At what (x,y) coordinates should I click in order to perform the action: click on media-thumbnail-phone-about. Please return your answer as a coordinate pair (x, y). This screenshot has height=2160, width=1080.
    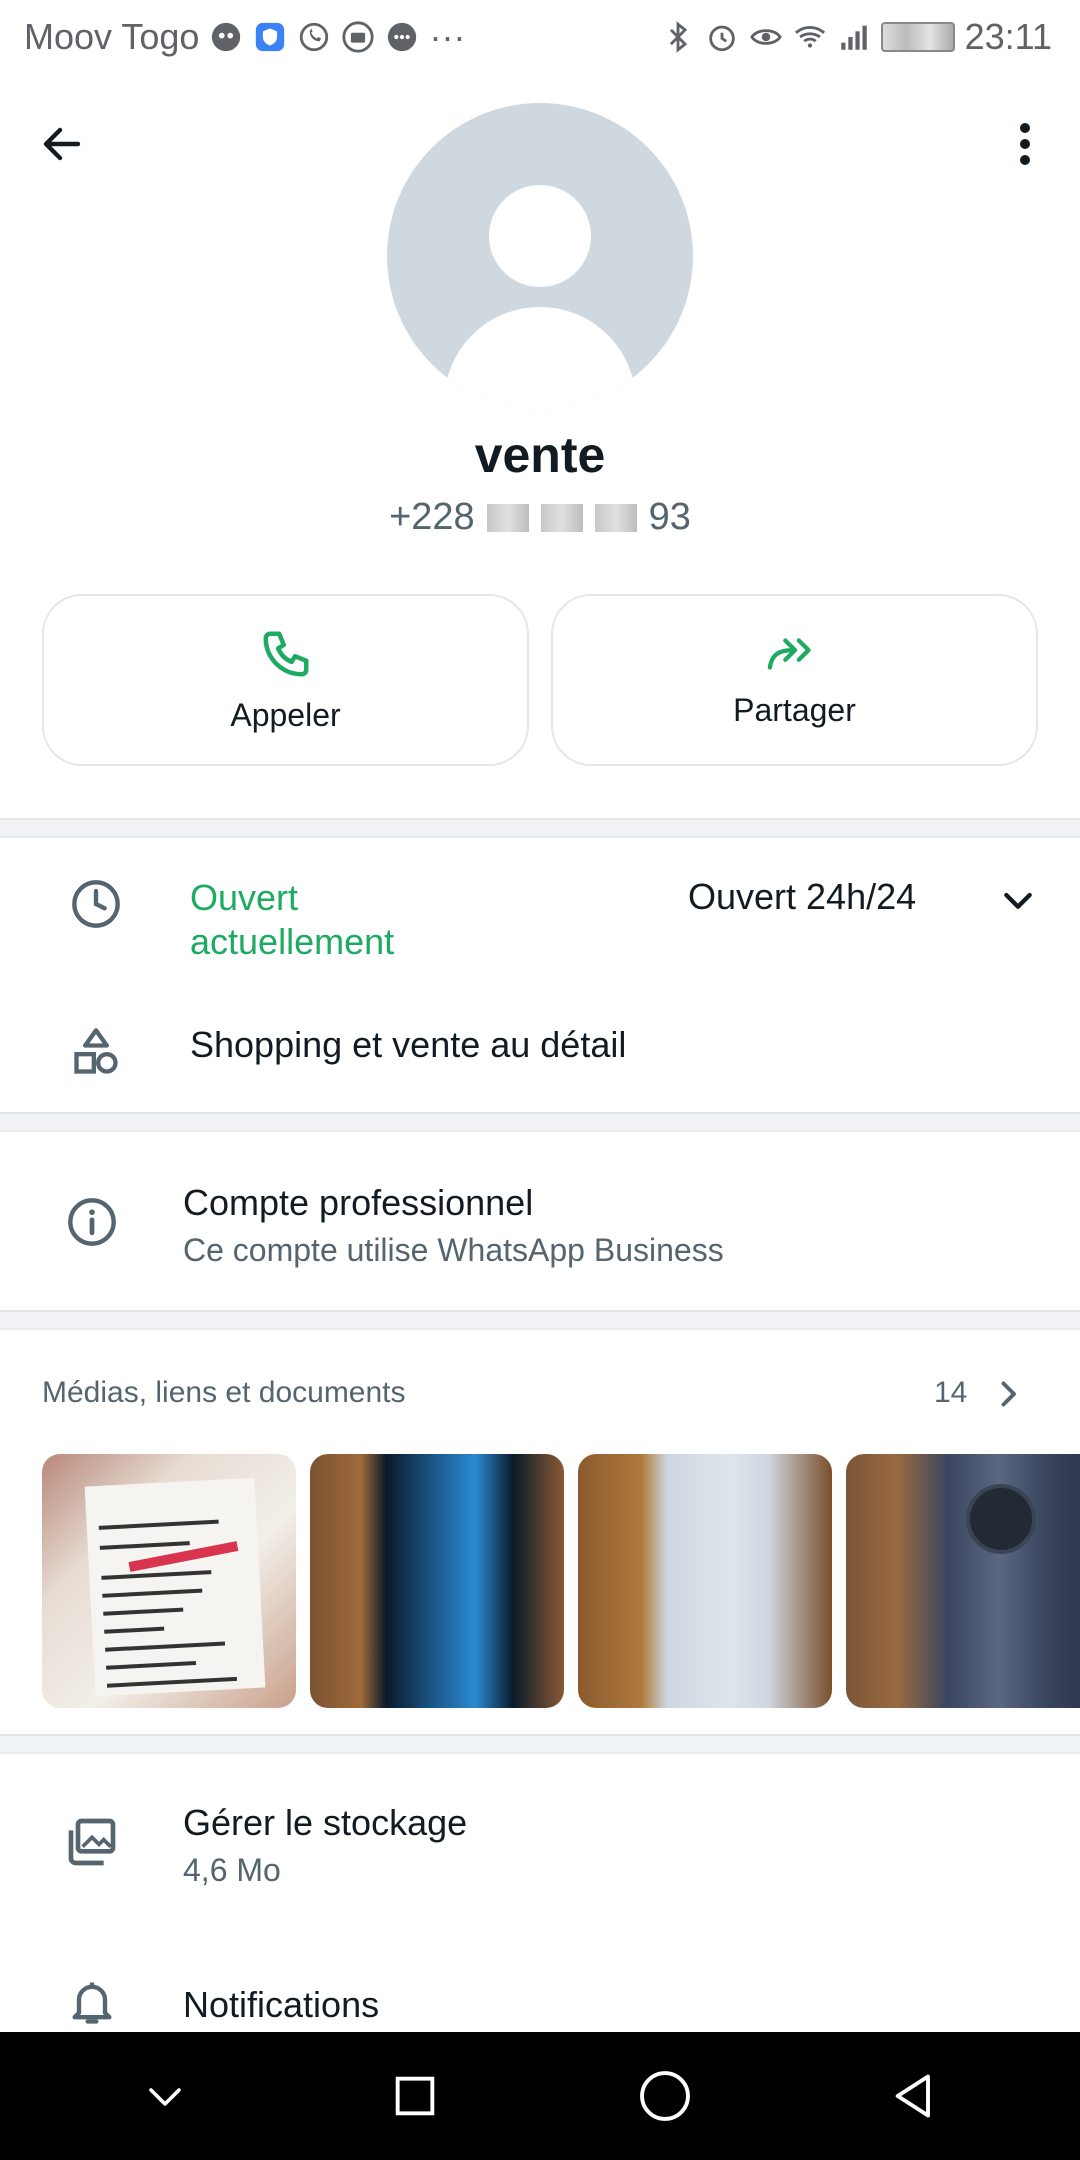
    Looking at the image, I should click on (705, 1581).